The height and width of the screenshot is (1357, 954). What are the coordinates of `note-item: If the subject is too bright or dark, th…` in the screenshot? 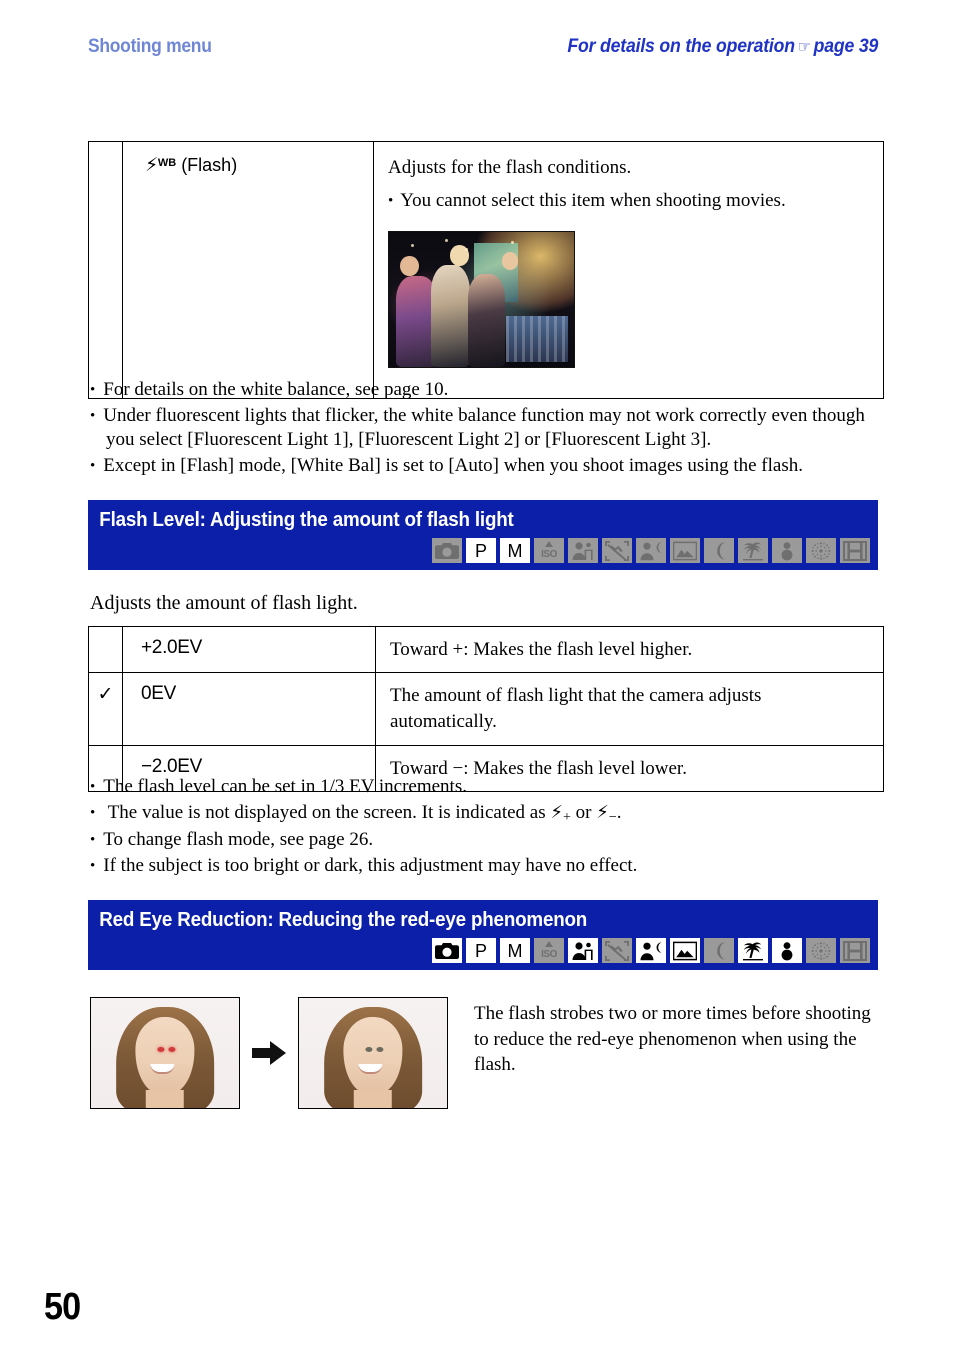 It's located at (490, 866).